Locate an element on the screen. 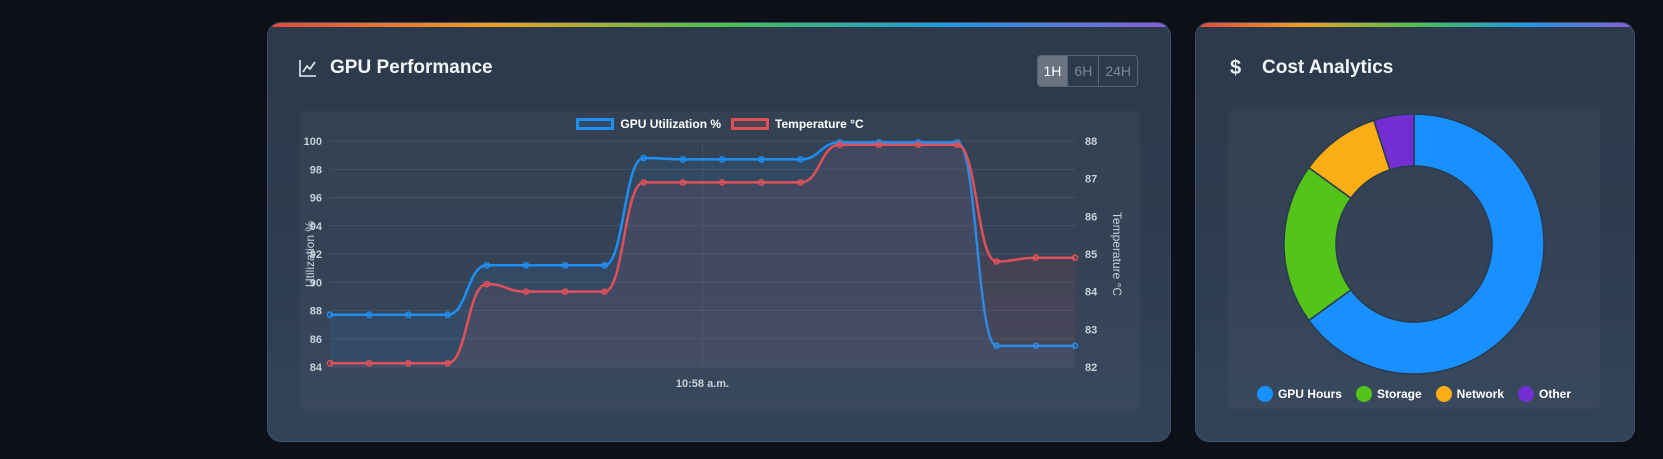 The width and height of the screenshot is (1663, 459). y-tick-label: 86 is located at coordinates (316, 340).